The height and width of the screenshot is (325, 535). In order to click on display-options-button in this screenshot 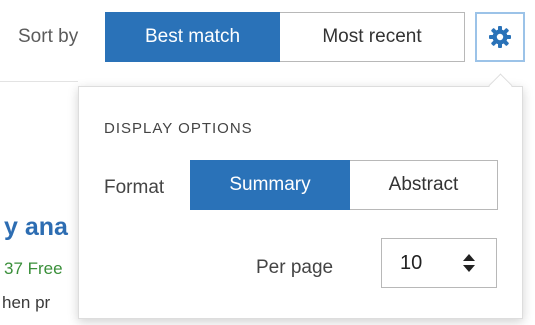, I will do `click(500, 37)`.